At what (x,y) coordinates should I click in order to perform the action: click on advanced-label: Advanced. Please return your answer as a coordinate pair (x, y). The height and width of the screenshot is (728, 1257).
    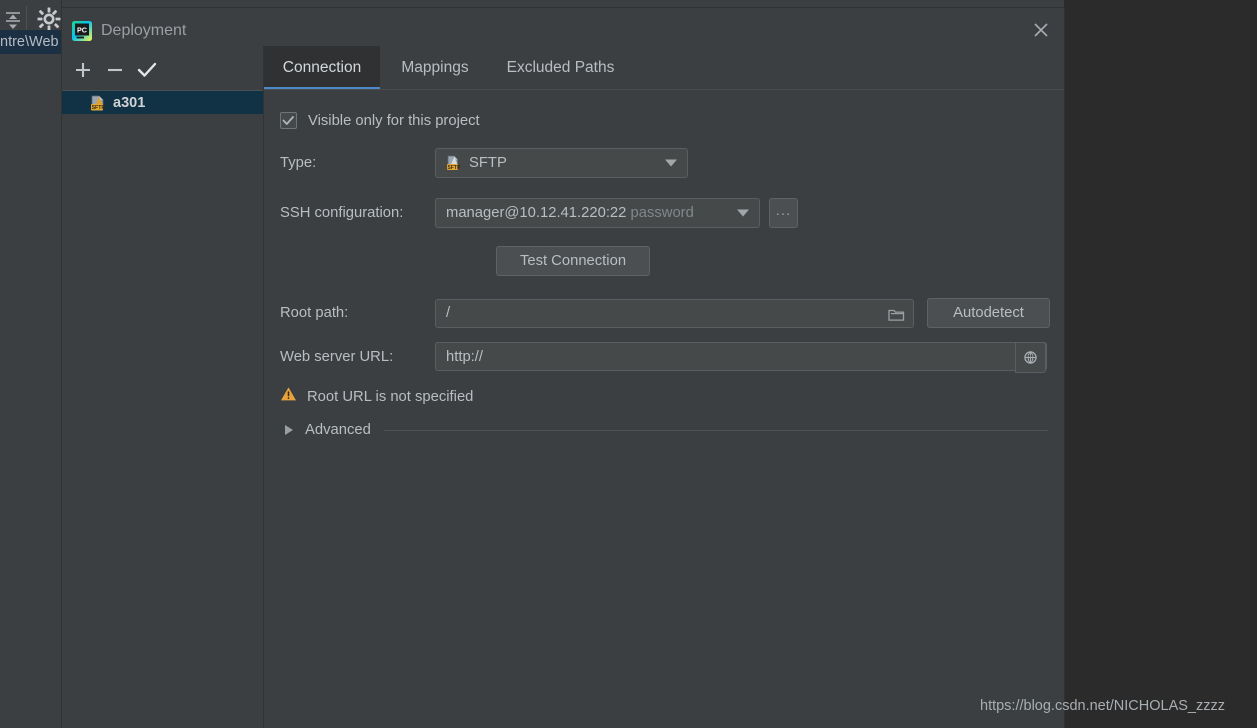
    Looking at the image, I should click on (338, 430).